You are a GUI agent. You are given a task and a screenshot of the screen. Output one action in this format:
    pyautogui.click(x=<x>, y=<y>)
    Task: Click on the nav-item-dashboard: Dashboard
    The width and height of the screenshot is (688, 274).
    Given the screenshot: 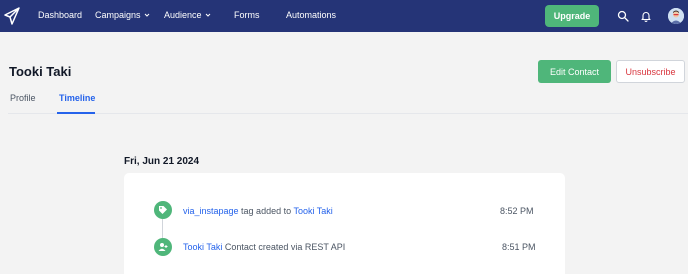 What is the action you would take?
    pyautogui.click(x=60, y=15)
    